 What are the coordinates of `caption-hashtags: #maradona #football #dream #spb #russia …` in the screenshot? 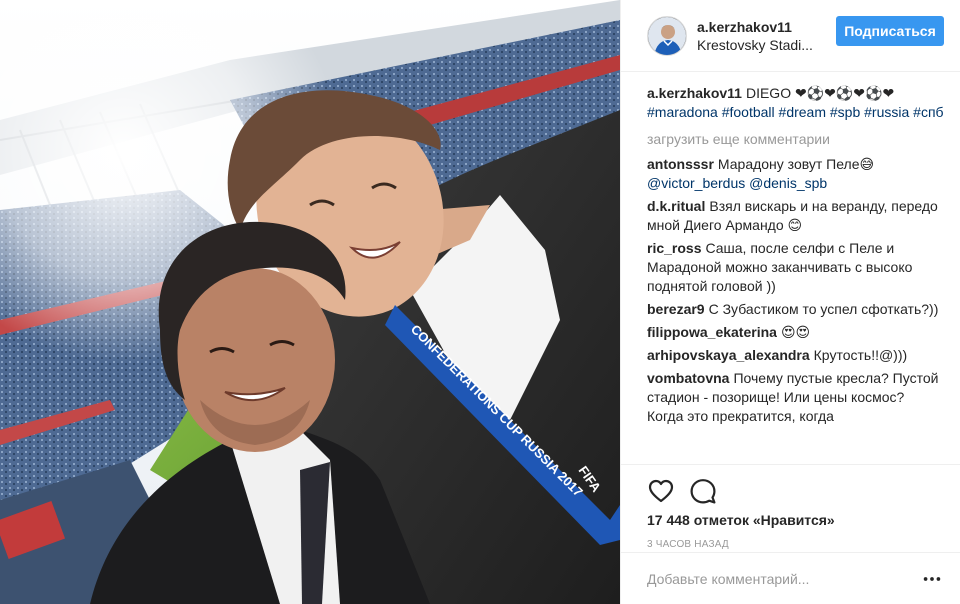 It's located at (795, 112).